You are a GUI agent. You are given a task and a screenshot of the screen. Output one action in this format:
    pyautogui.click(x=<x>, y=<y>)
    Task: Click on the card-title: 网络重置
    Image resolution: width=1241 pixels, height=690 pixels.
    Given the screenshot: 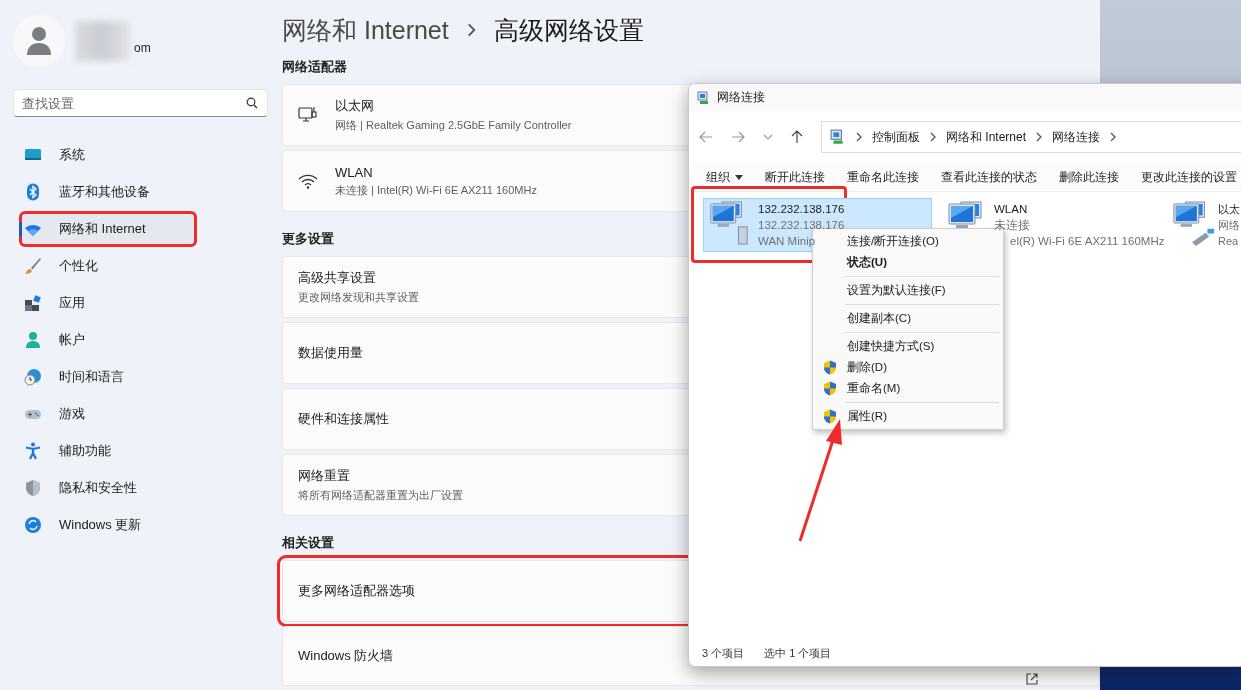 What is the action you would take?
    pyautogui.click(x=324, y=476)
    